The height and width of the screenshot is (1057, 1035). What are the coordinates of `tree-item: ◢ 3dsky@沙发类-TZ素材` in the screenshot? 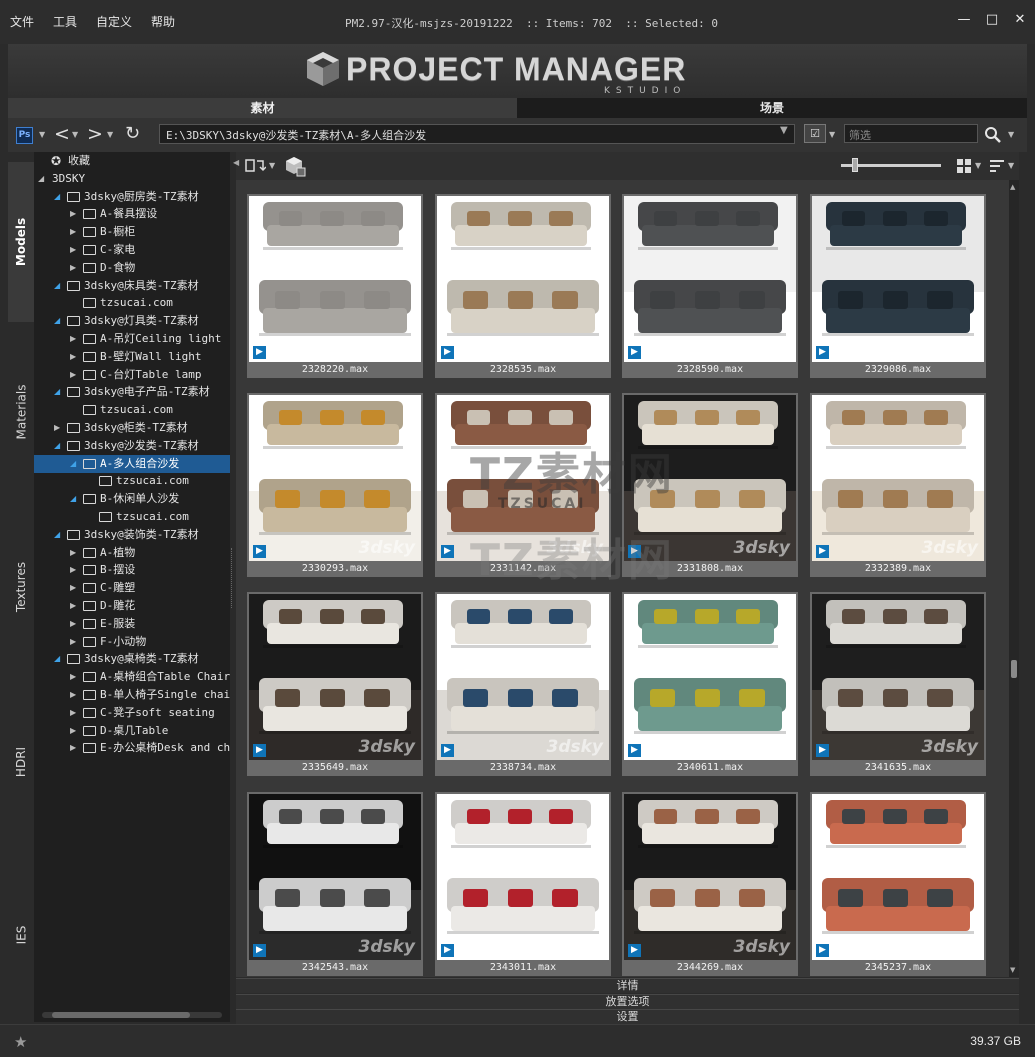 It's located at (132, 446).